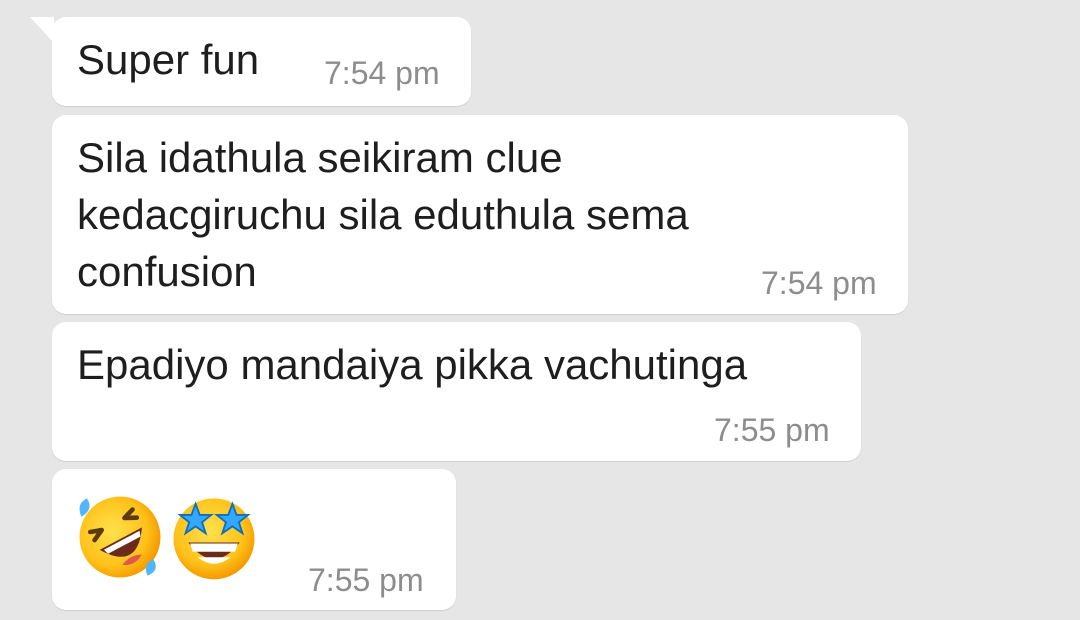 The image size is (1080, 620). What do you see at coordinates (214, 539) in the screenshot?
I see `star-struck-icon` at bounding box center [214, 539].